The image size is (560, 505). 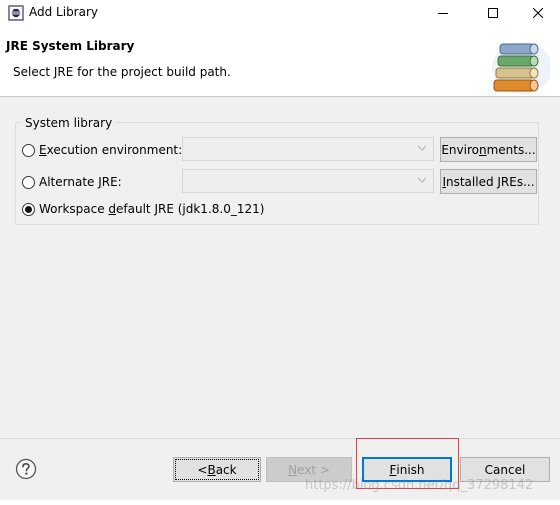 I want to click on maximize-icon, so click(x=493, y=13).